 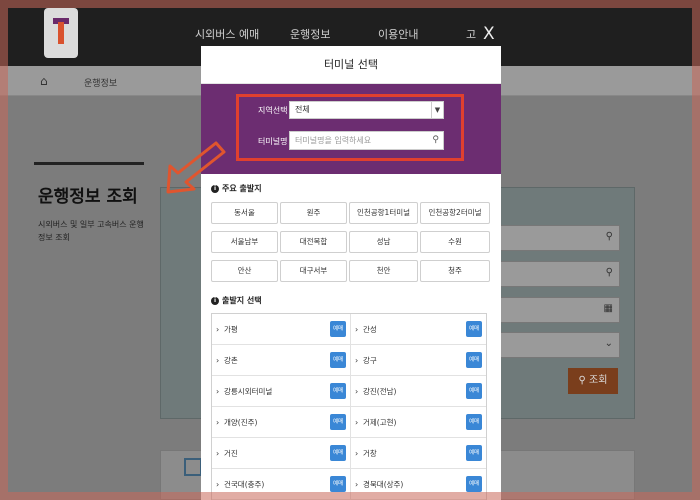 What do you see at coordinates (380, 422) in the screenshot?
I see `list-item-name: 거제(고현)` at bounding box center [380, 422].